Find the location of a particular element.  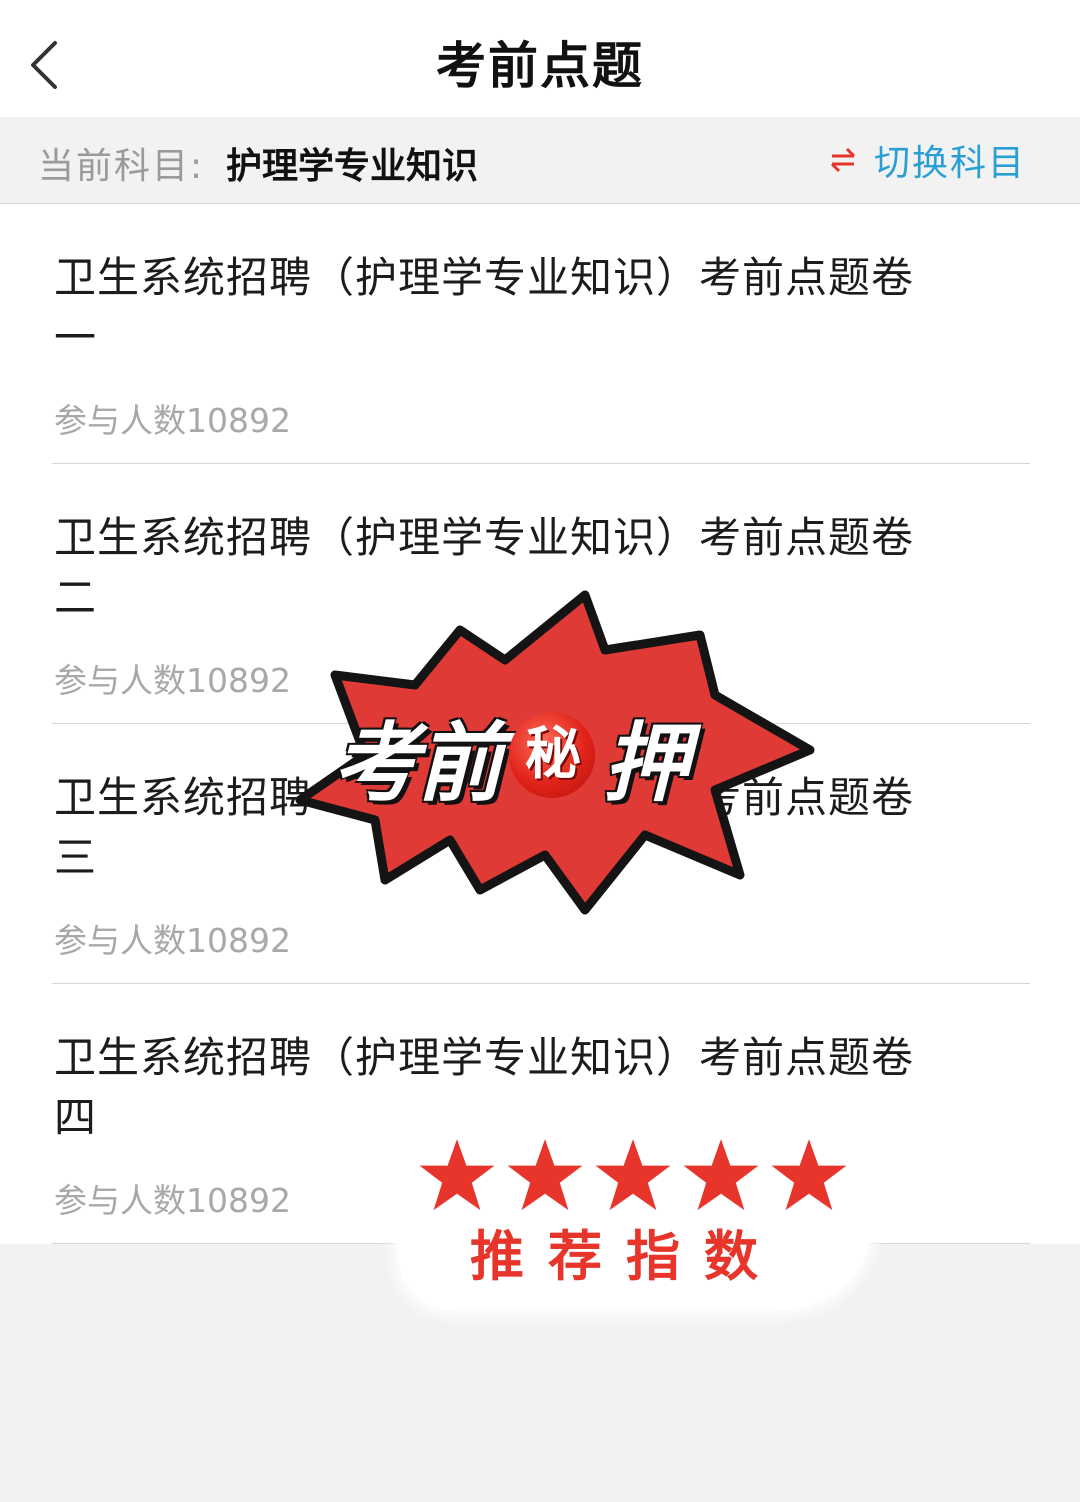

nav-bar: 考前点题 is located at coordinates (540, 58).